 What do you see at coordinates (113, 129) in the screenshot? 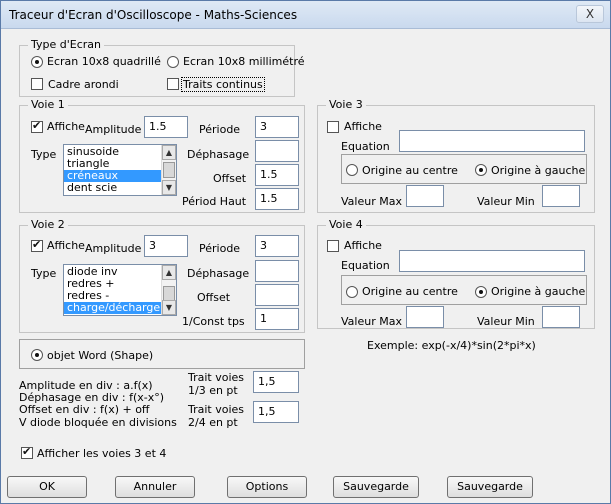
I see `voie1-amplitude-label: Amplitude` at bounding box center [113, 129].